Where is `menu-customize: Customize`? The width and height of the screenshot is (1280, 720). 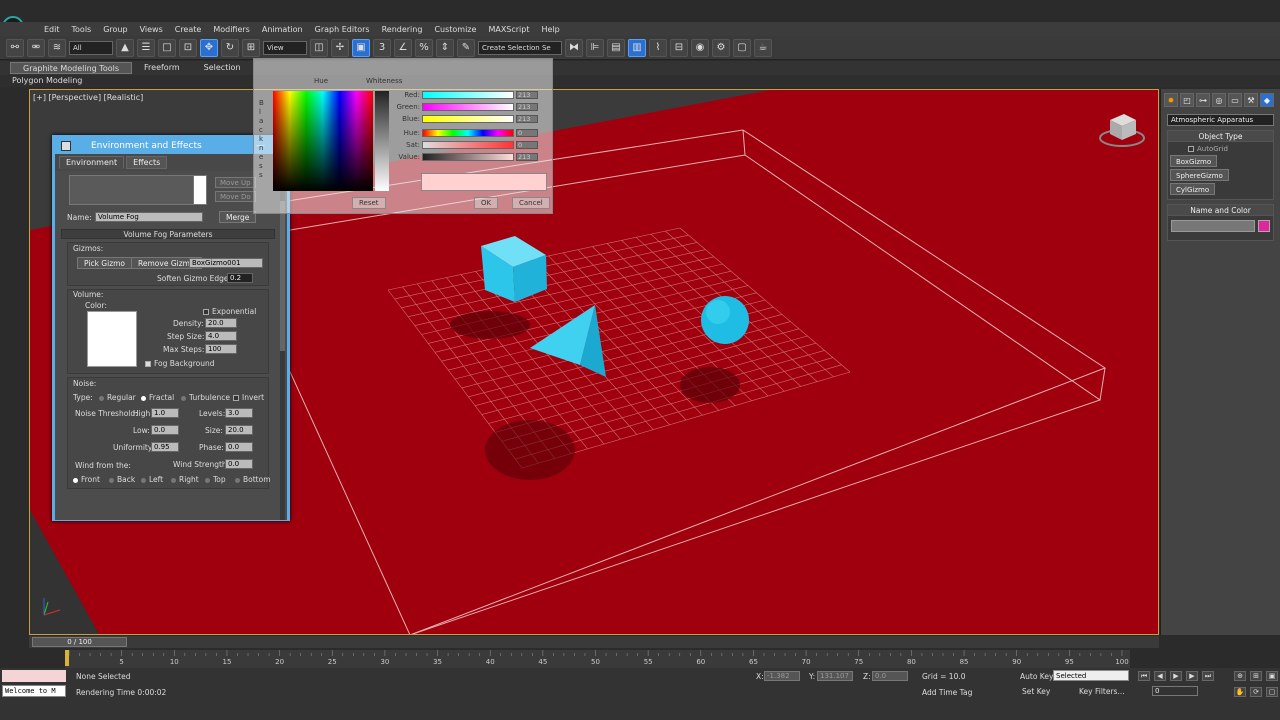
menu-customize: Customize is located at coordinates (455, 29).